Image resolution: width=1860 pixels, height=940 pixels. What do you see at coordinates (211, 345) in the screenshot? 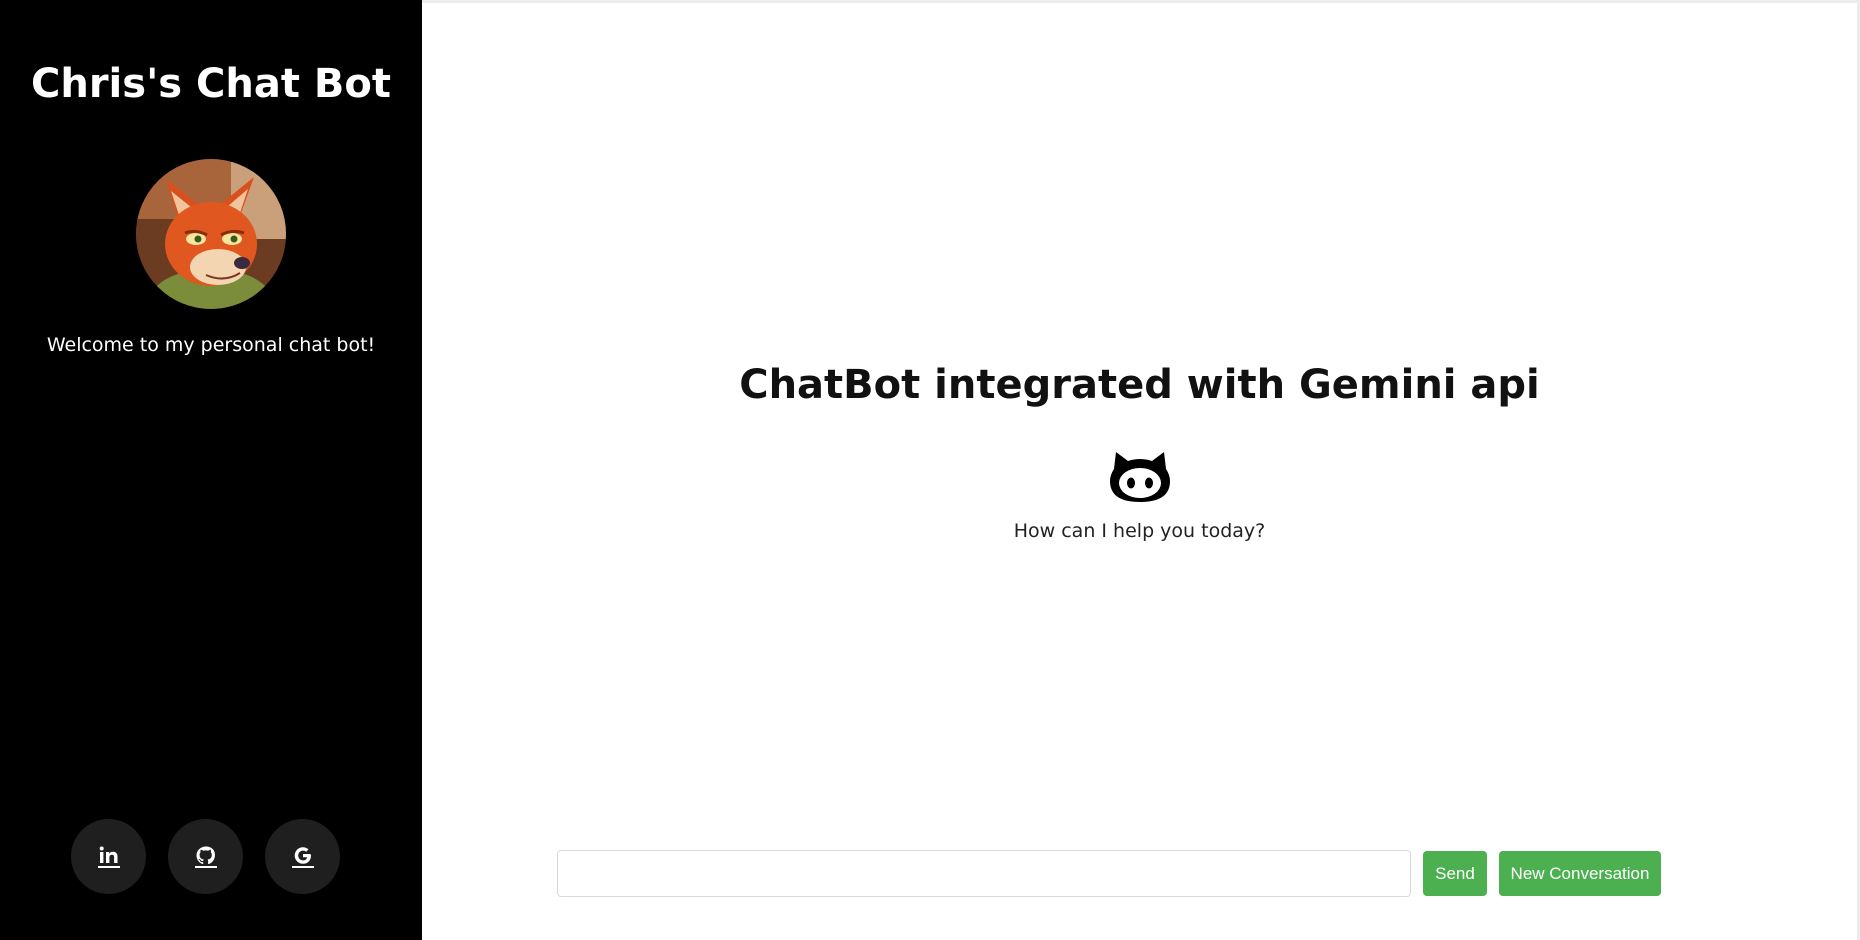
I see `welcome-text: Welcome to my personal chat bot!` at bounding box center [211, 345].